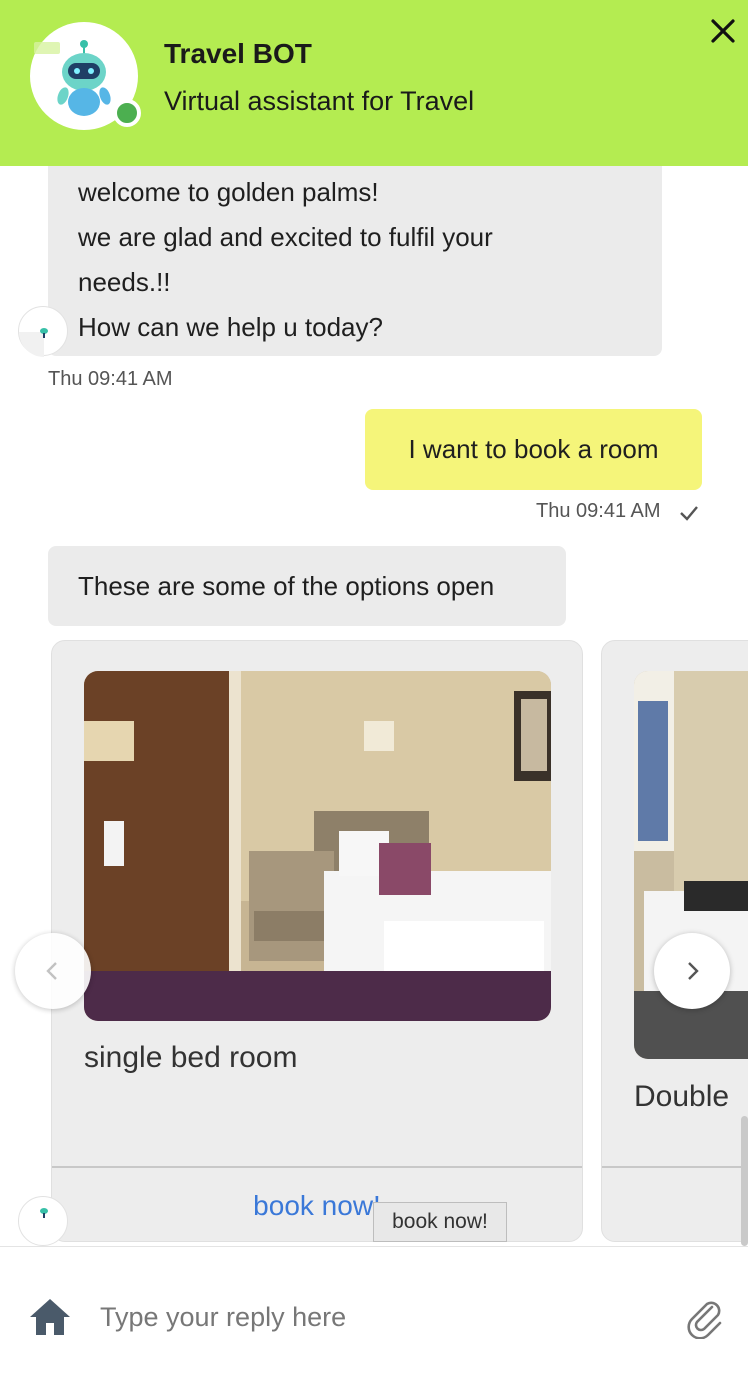  I want to click on bot-message: These are some of the options open, so click(307, 586).